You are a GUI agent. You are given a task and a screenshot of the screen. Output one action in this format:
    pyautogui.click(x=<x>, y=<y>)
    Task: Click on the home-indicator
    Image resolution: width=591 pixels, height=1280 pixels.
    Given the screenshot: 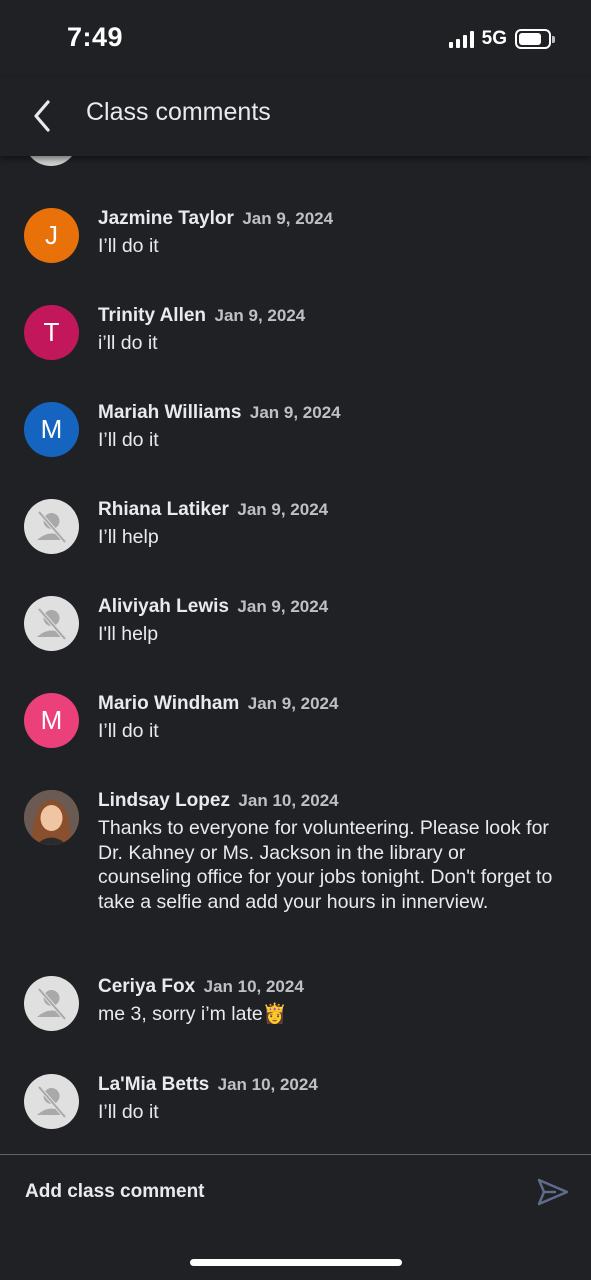 What is the action you would take?
    pyautogui.click(x=296, y=1262)
    